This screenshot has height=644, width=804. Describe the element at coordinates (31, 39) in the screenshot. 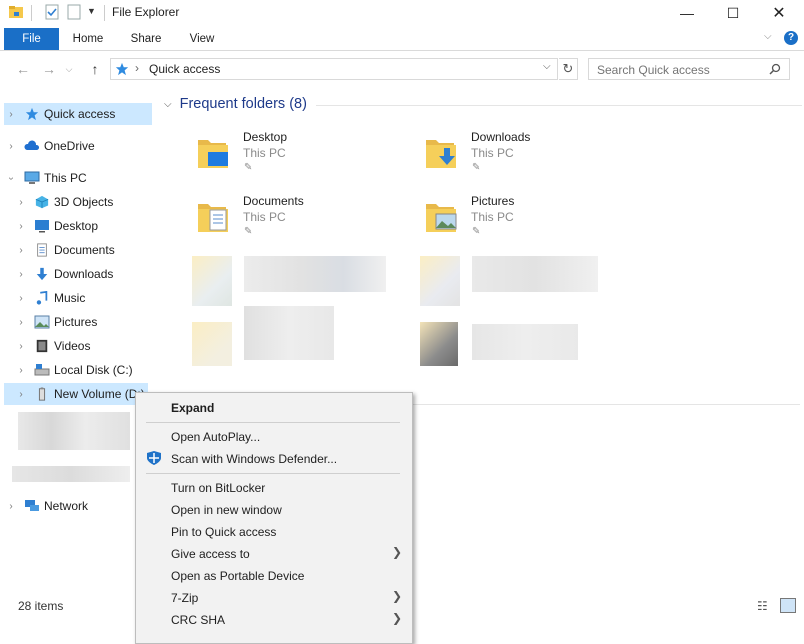

I see `tab-file: File` at that location.